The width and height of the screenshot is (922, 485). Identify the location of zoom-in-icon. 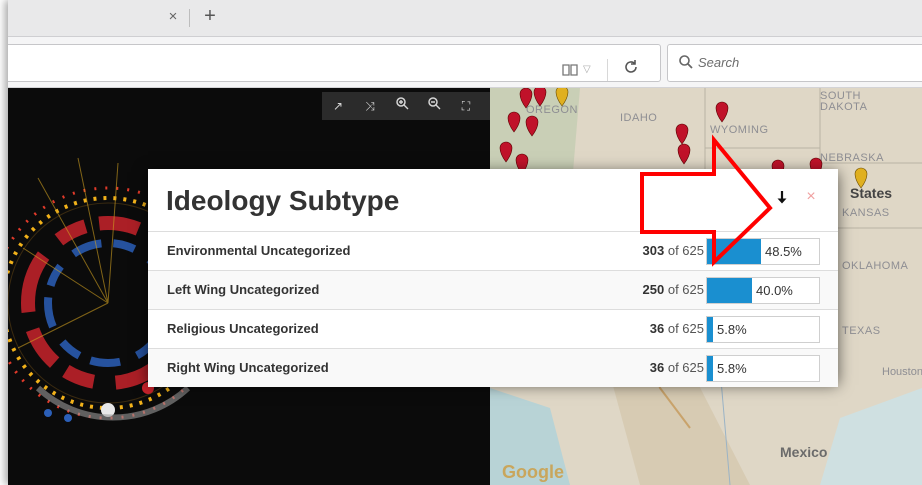
(402, 106).